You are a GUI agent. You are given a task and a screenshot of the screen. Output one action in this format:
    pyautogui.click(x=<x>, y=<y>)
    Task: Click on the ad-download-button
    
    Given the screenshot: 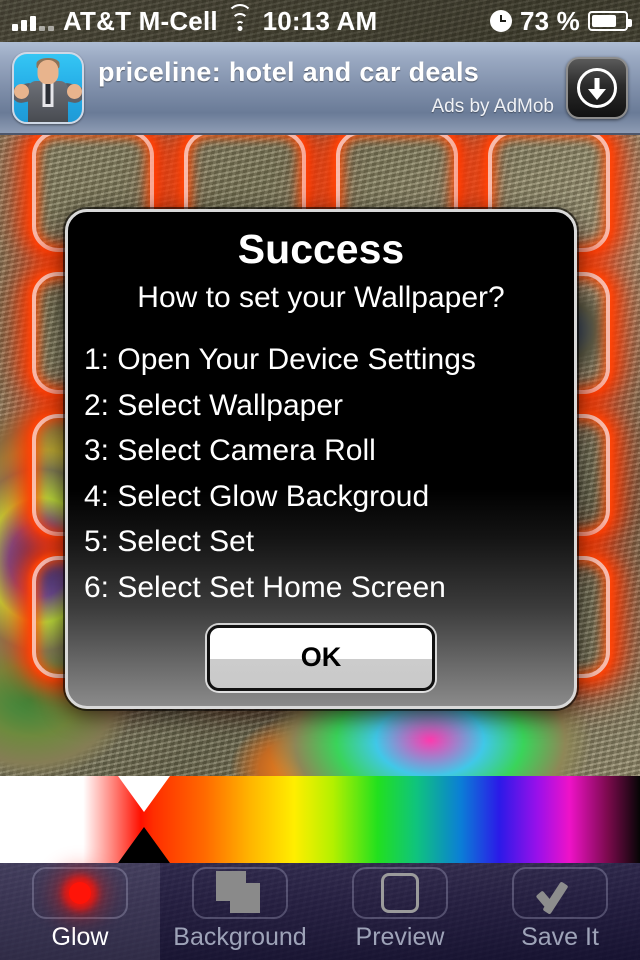 What is the action you would take?
    pyautogui.click(x=597, y=87)
    